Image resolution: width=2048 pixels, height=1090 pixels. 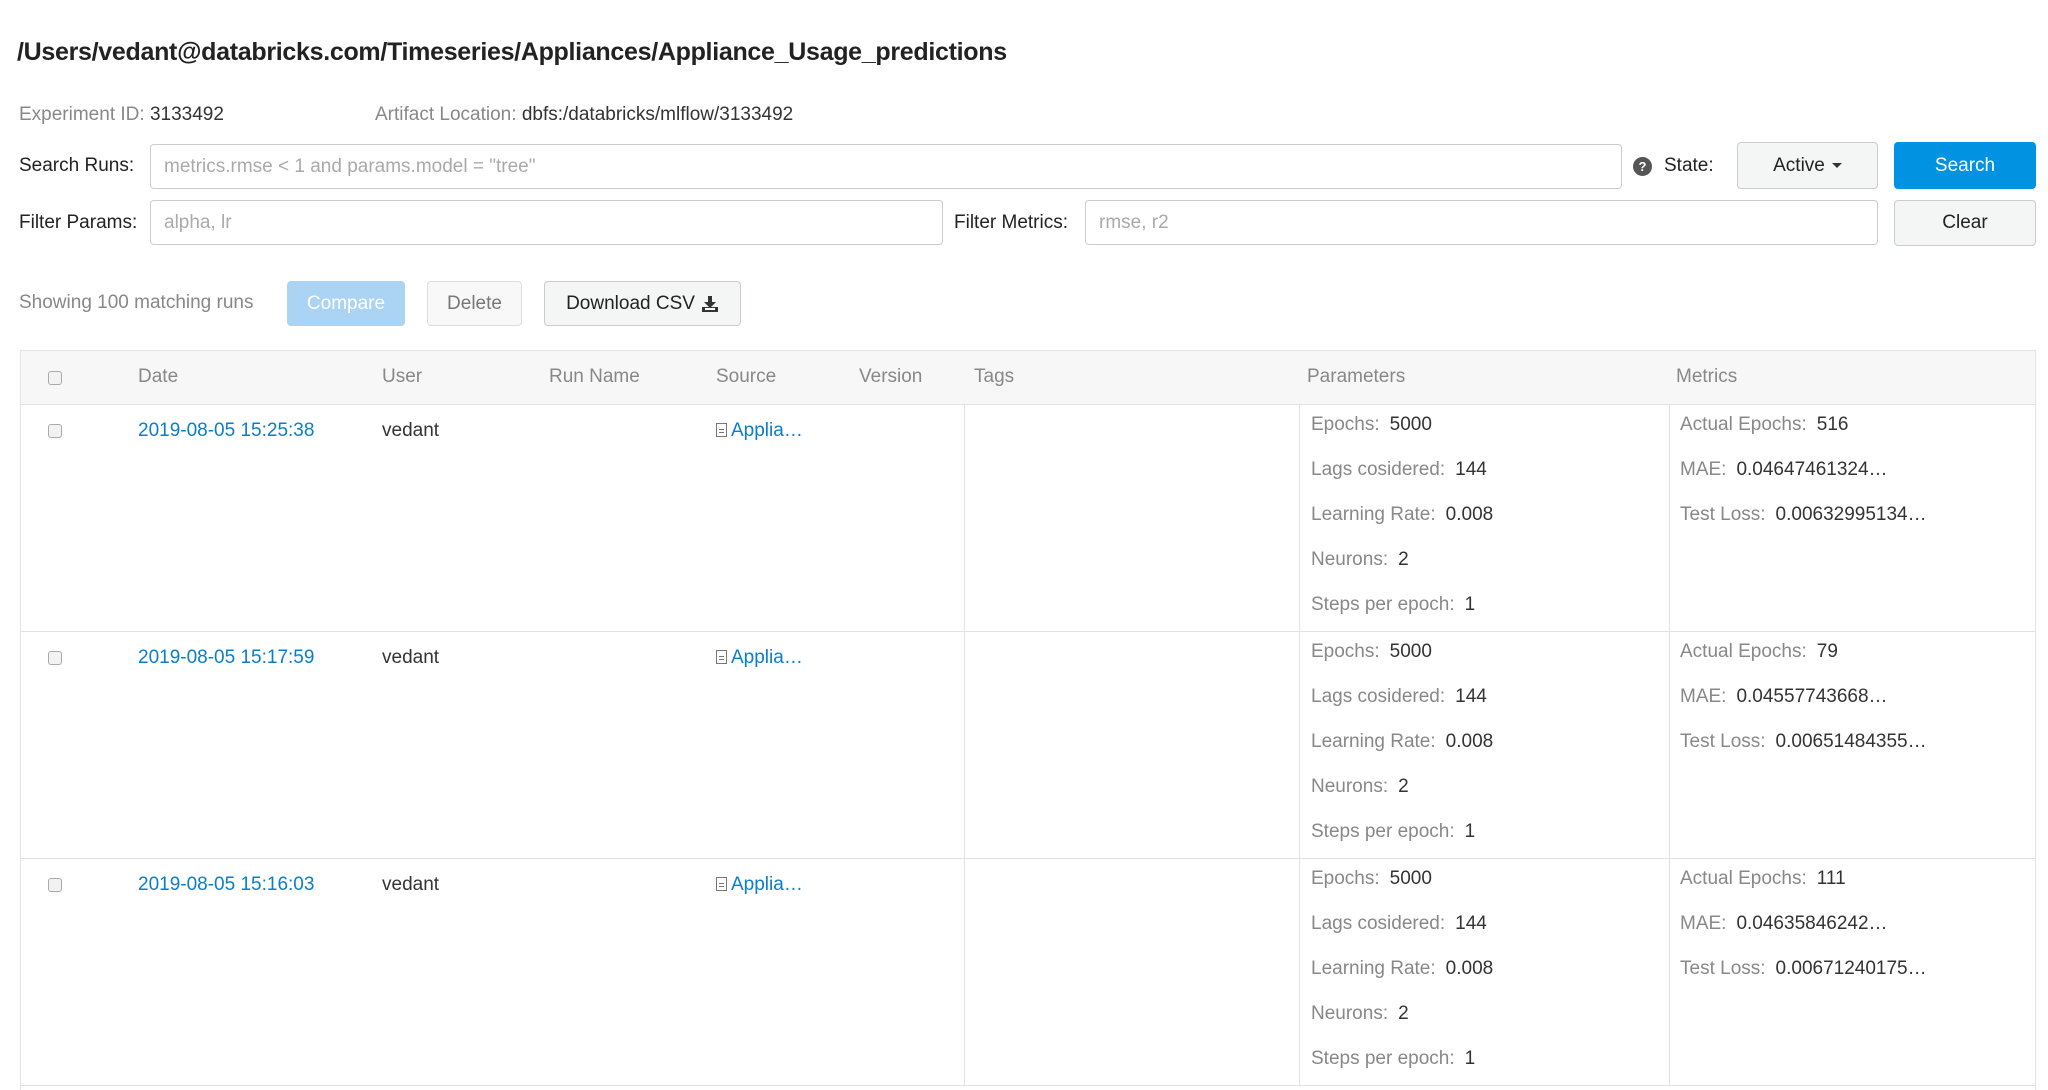 I want to click on column-header-run-name: Run Name, so click(x=594, y=377).